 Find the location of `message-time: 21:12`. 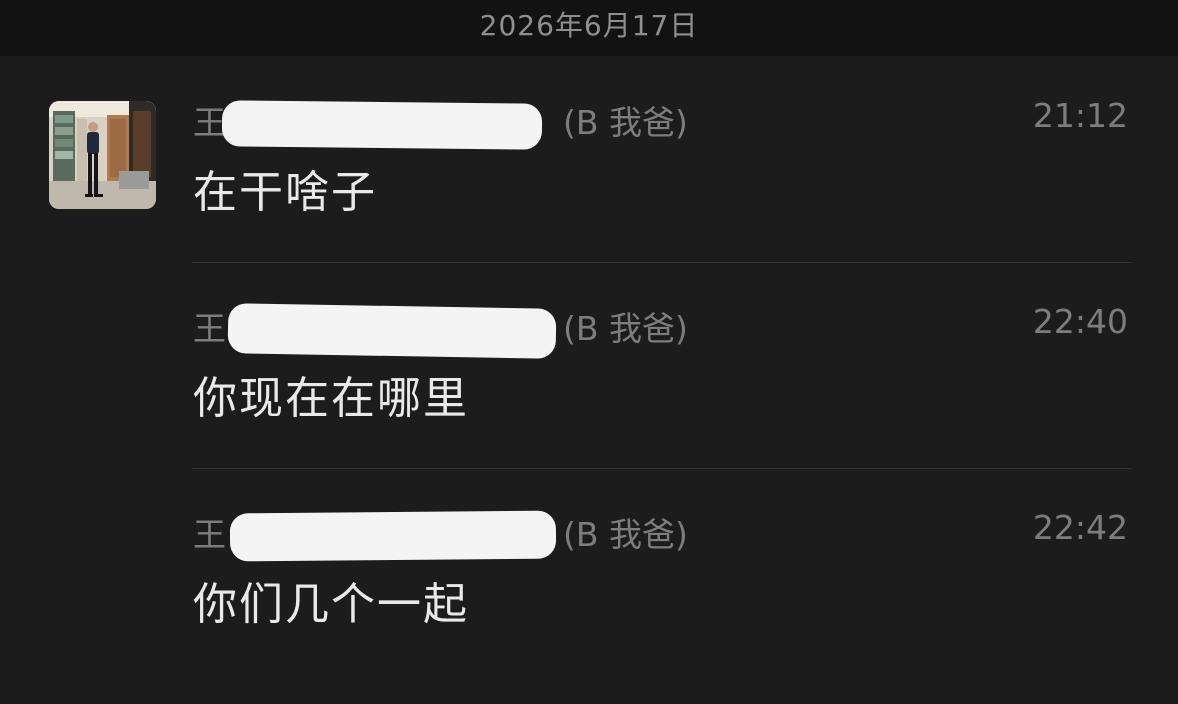

message-time: 21:12 is located at coordinates (1080, 115).